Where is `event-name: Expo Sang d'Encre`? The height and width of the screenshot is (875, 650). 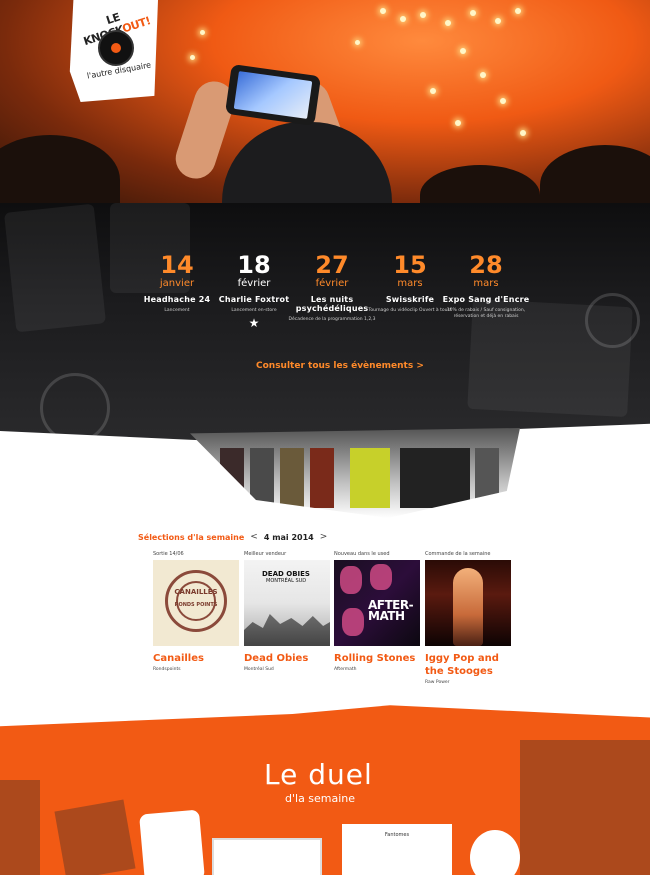 event-name: Expo Sang d'Encre is located at coordinates (486, 299).